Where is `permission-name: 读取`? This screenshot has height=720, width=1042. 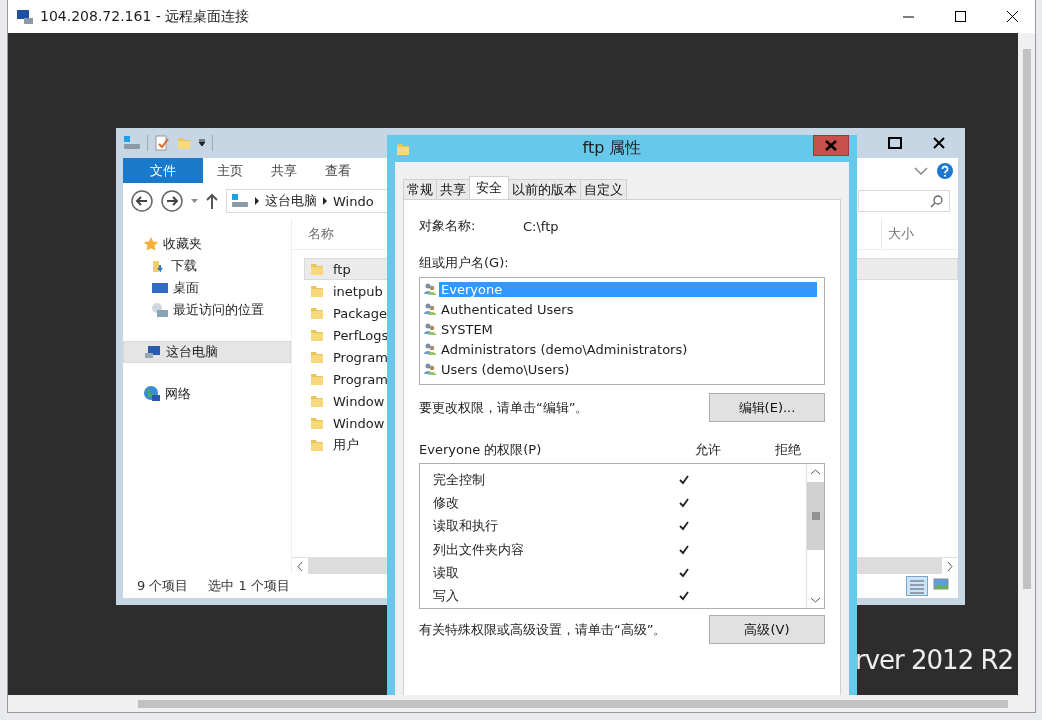
permission-name: 读取 is located at coordinates (446, 572).